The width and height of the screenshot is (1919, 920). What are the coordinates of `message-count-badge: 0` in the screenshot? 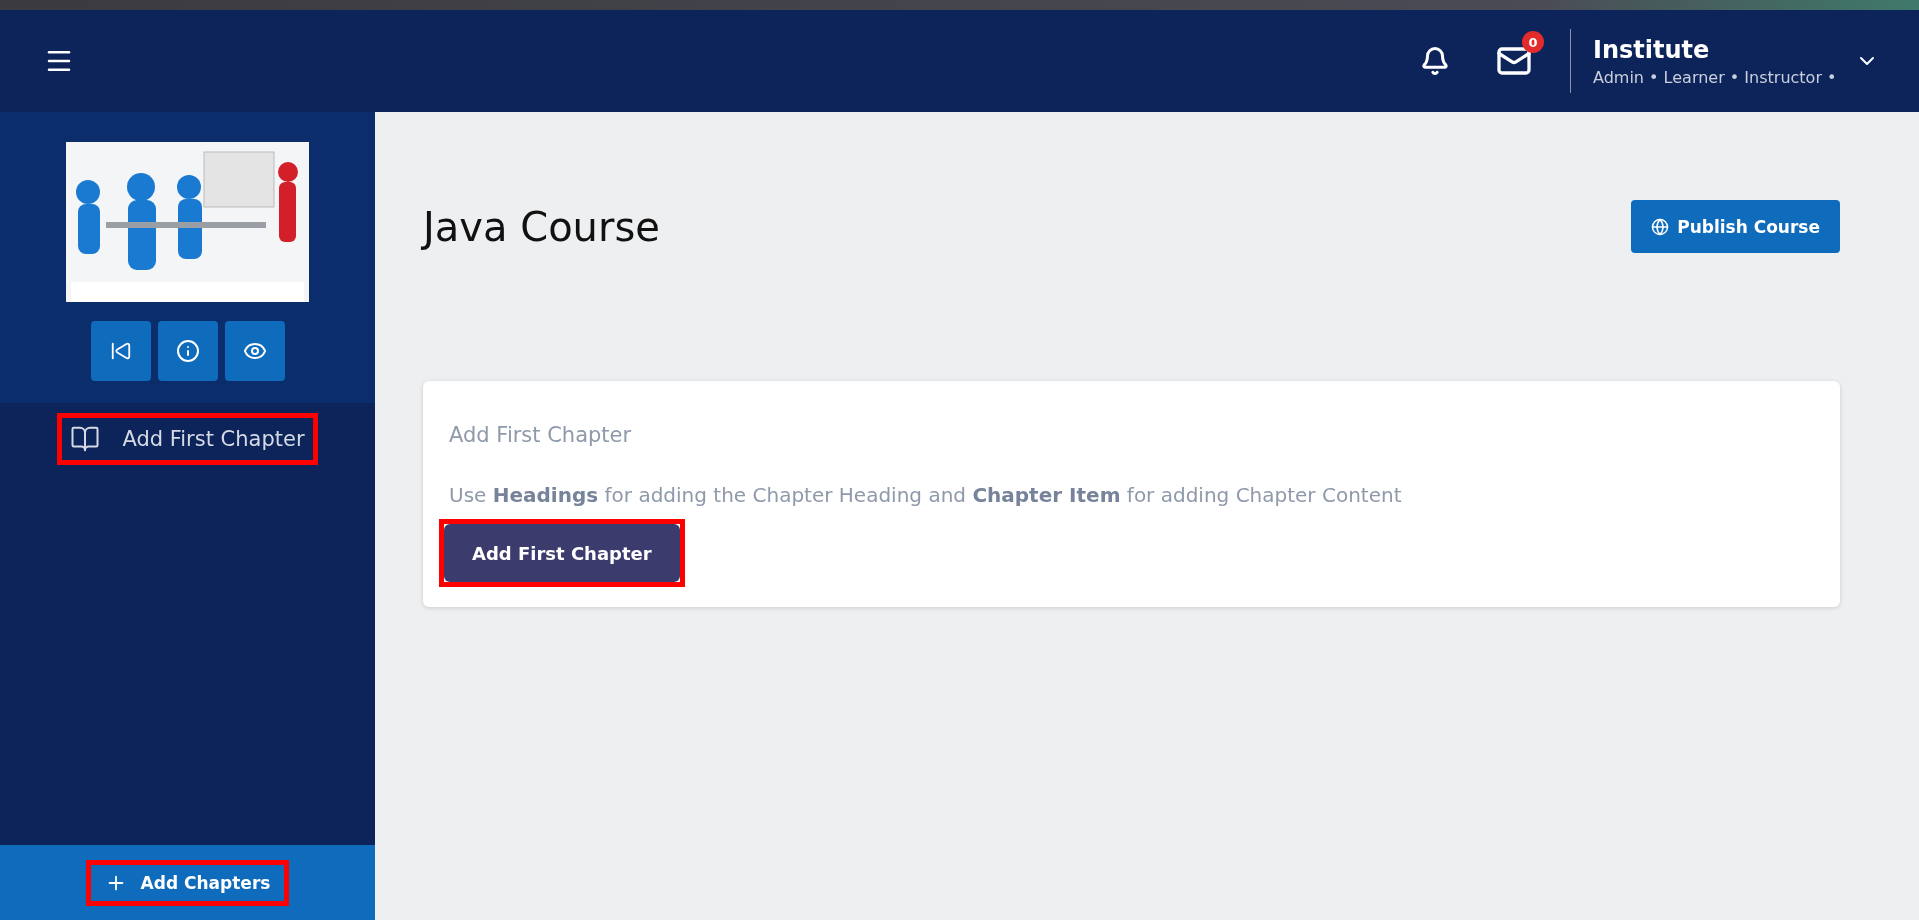 It's located at (1533, 42).